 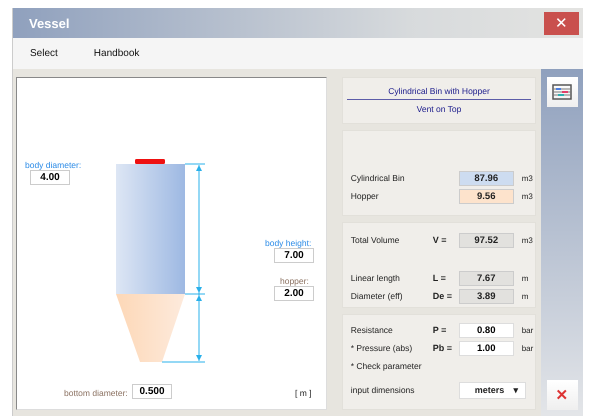 I want to click on value-field: 7.67, so click(x=486, y=278).